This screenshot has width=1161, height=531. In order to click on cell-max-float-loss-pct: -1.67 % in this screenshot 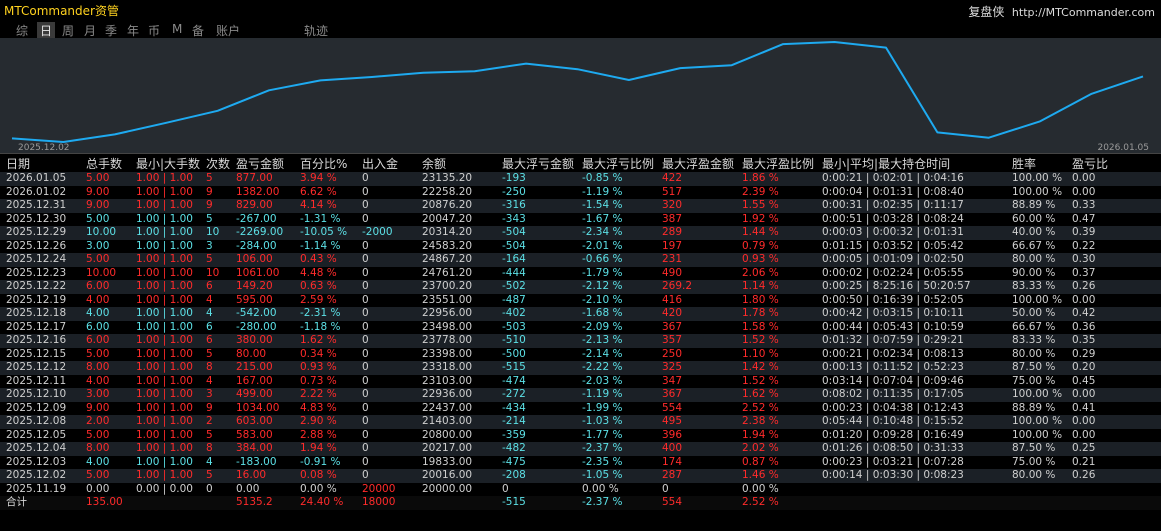, I will do `click(602, 218)`.